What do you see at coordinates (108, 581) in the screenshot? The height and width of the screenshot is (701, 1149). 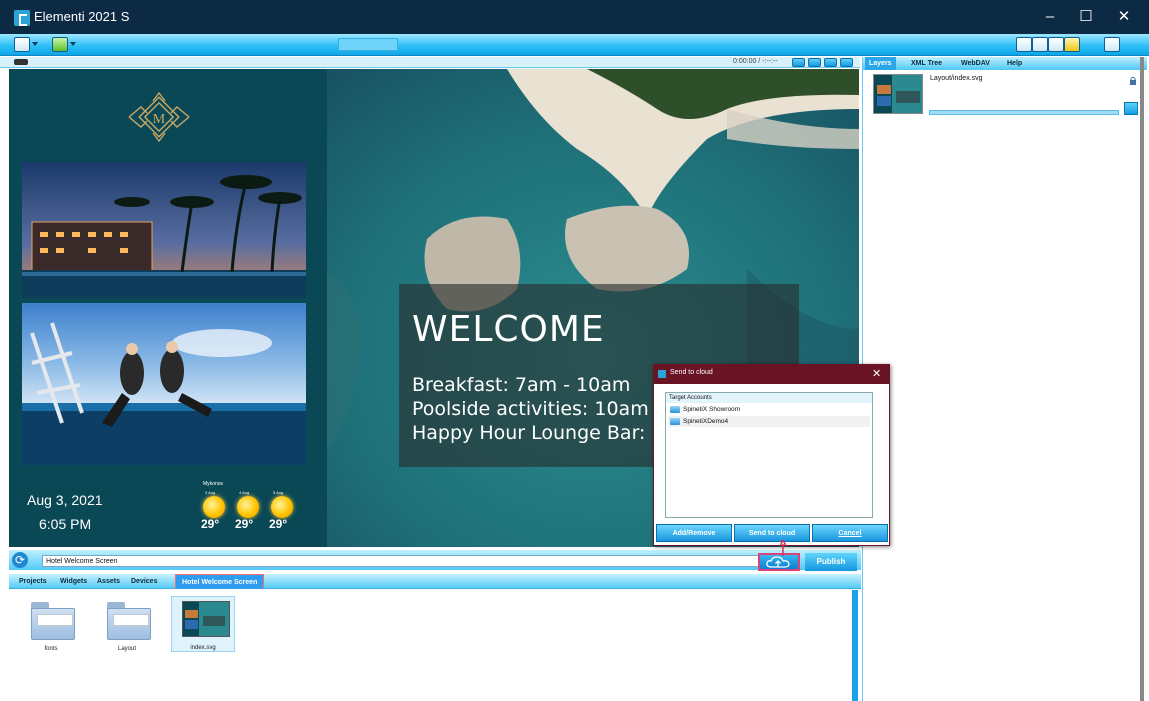 I see `tab-assets: Assets` at bounding box center [108, 581].